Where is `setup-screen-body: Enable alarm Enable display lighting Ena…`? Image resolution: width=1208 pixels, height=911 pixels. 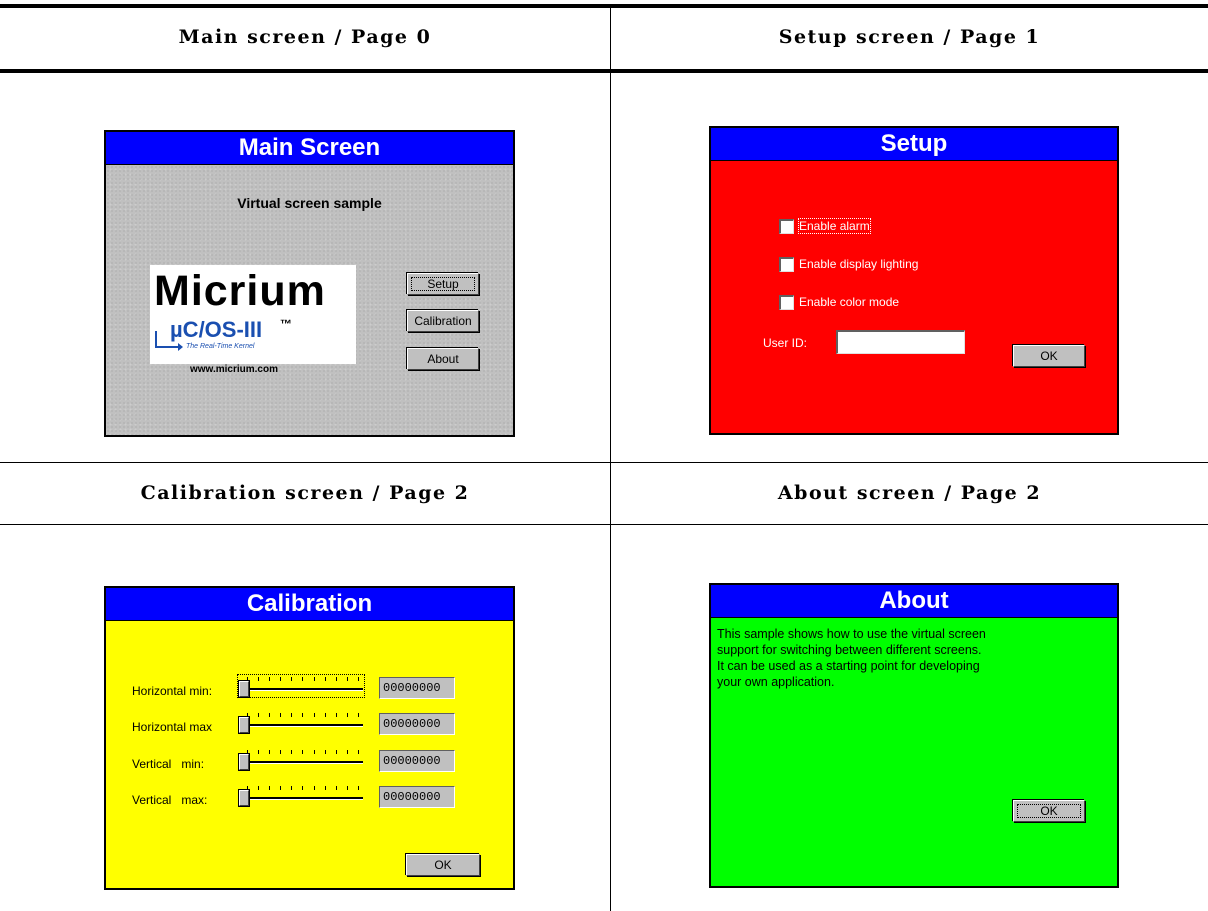 setup-screen-body: Enable alarm Enable display lighting Ena… is located at coordinates (914, 297).